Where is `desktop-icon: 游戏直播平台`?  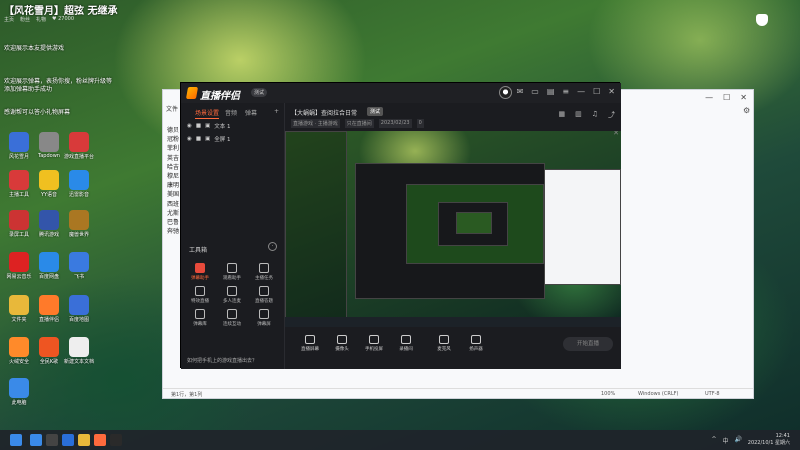
desktop-icon: 游戏直播平台 is located at coordinates (79, 146).